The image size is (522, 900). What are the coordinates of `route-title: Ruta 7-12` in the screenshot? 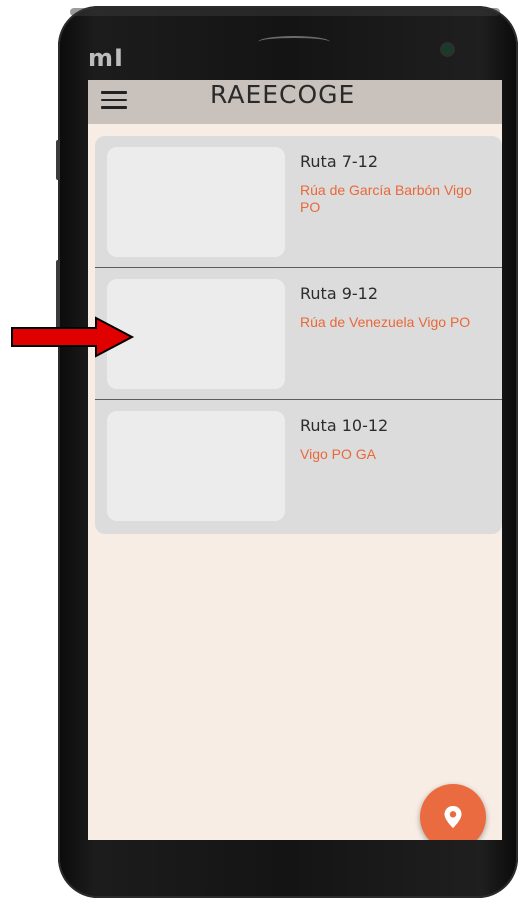 It's located at (339, 161).